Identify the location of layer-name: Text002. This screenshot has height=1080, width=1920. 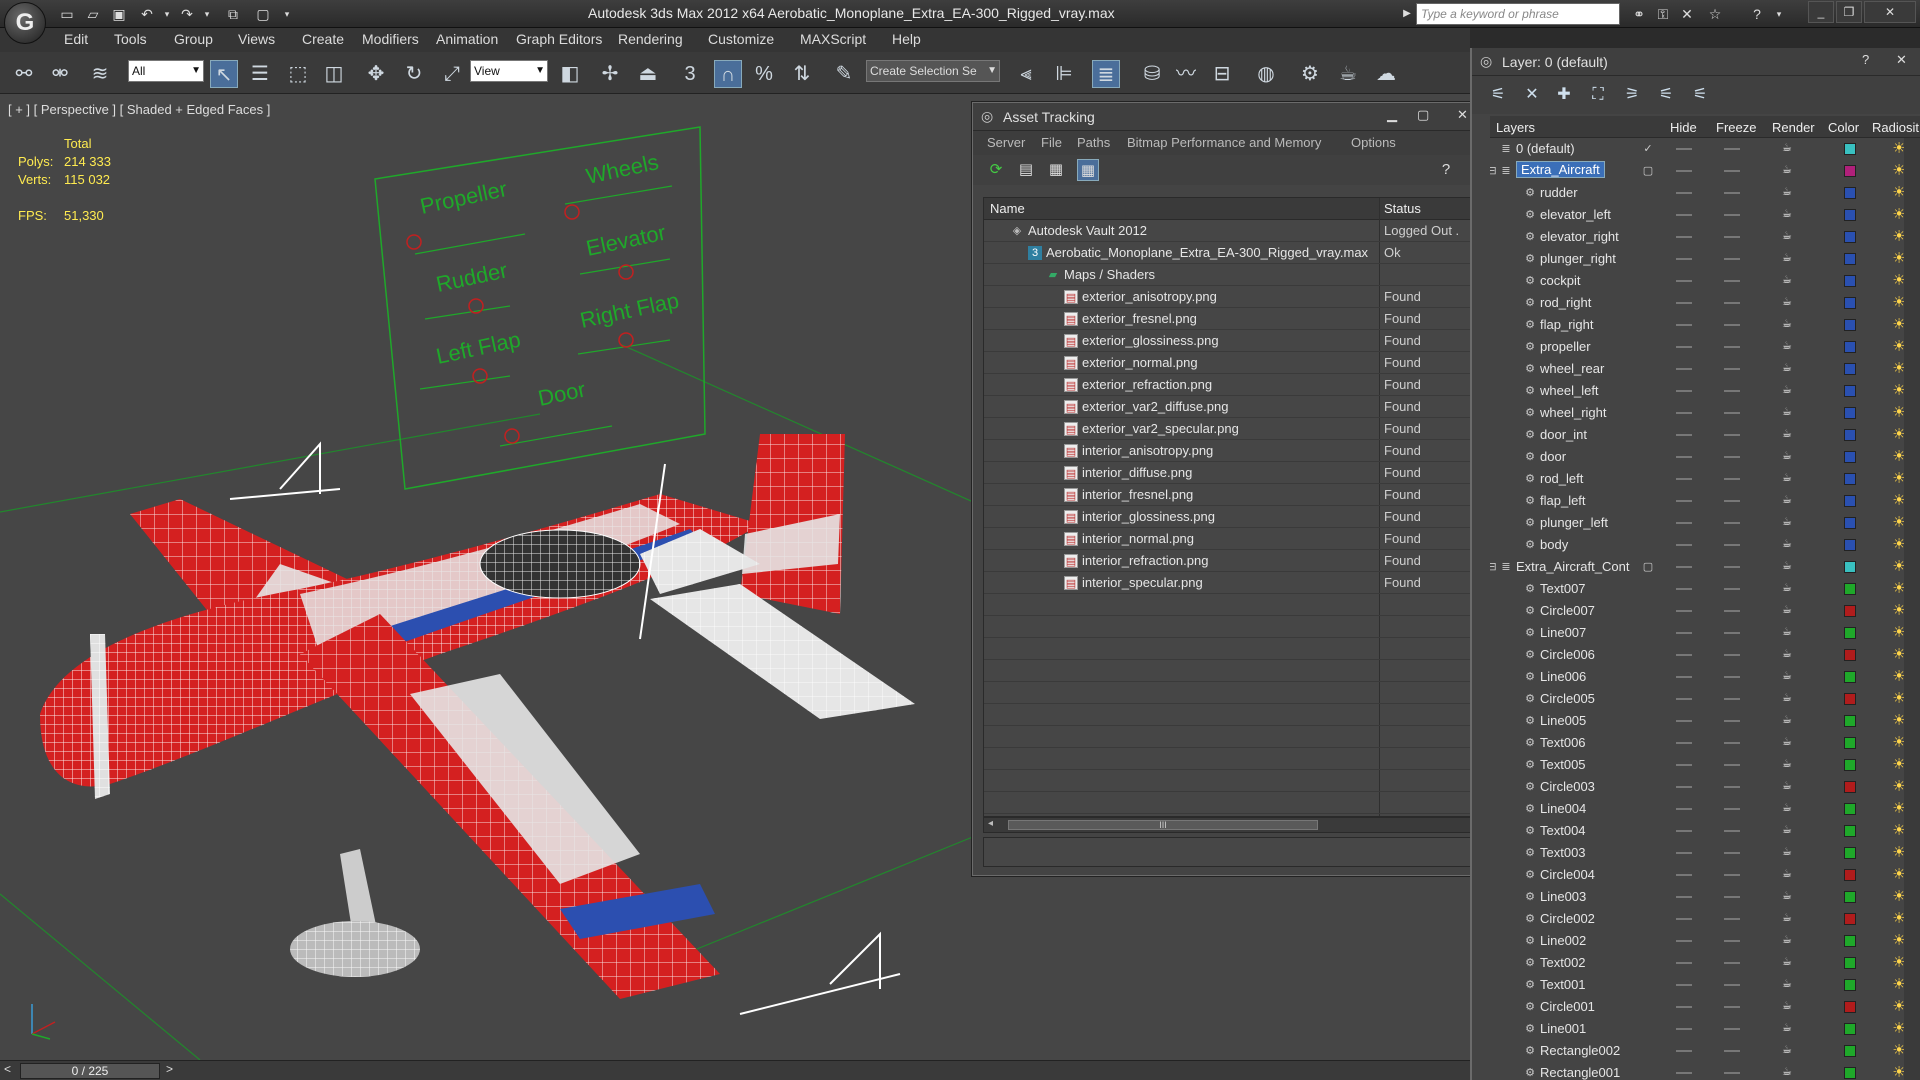
(1563, 962).